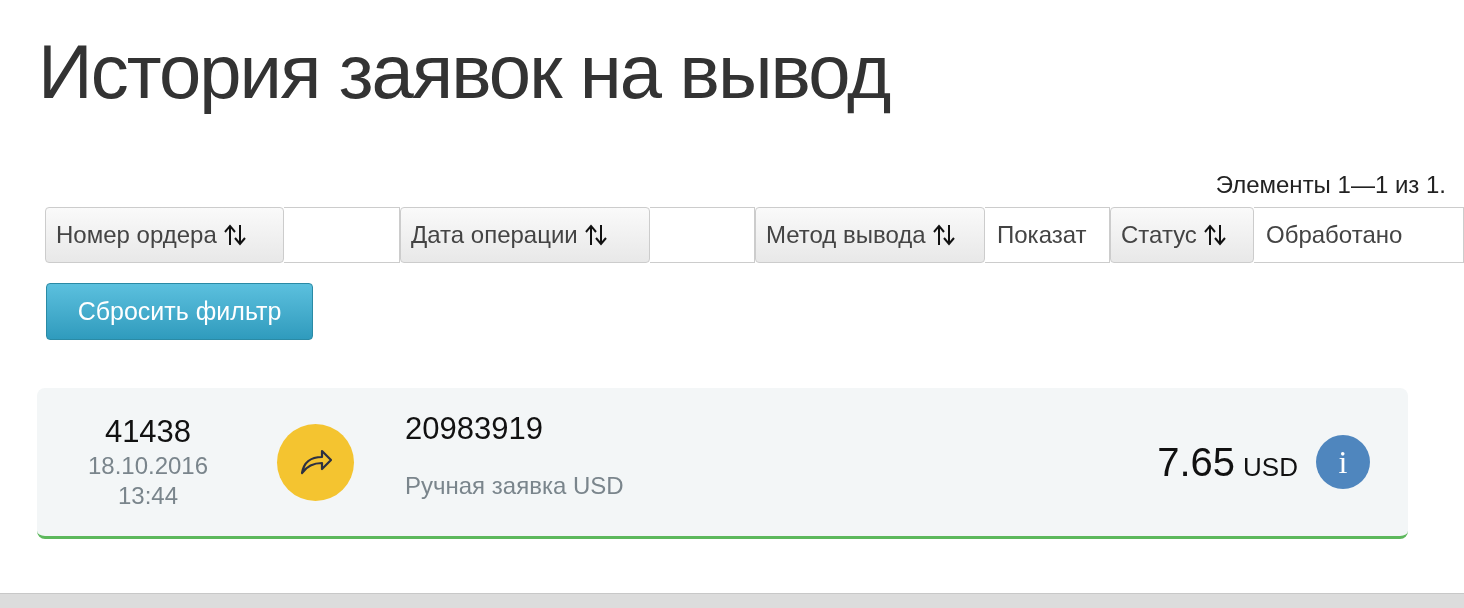 The image size is (1464, 608). Describe the element at coordinates (1196, 462) in the screenshot. I see `order-amount: 7.65` at that location.